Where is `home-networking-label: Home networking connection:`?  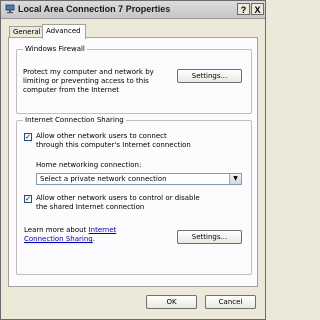
home-networking-label: Home networking connection: is located at coordinates (89, 165).